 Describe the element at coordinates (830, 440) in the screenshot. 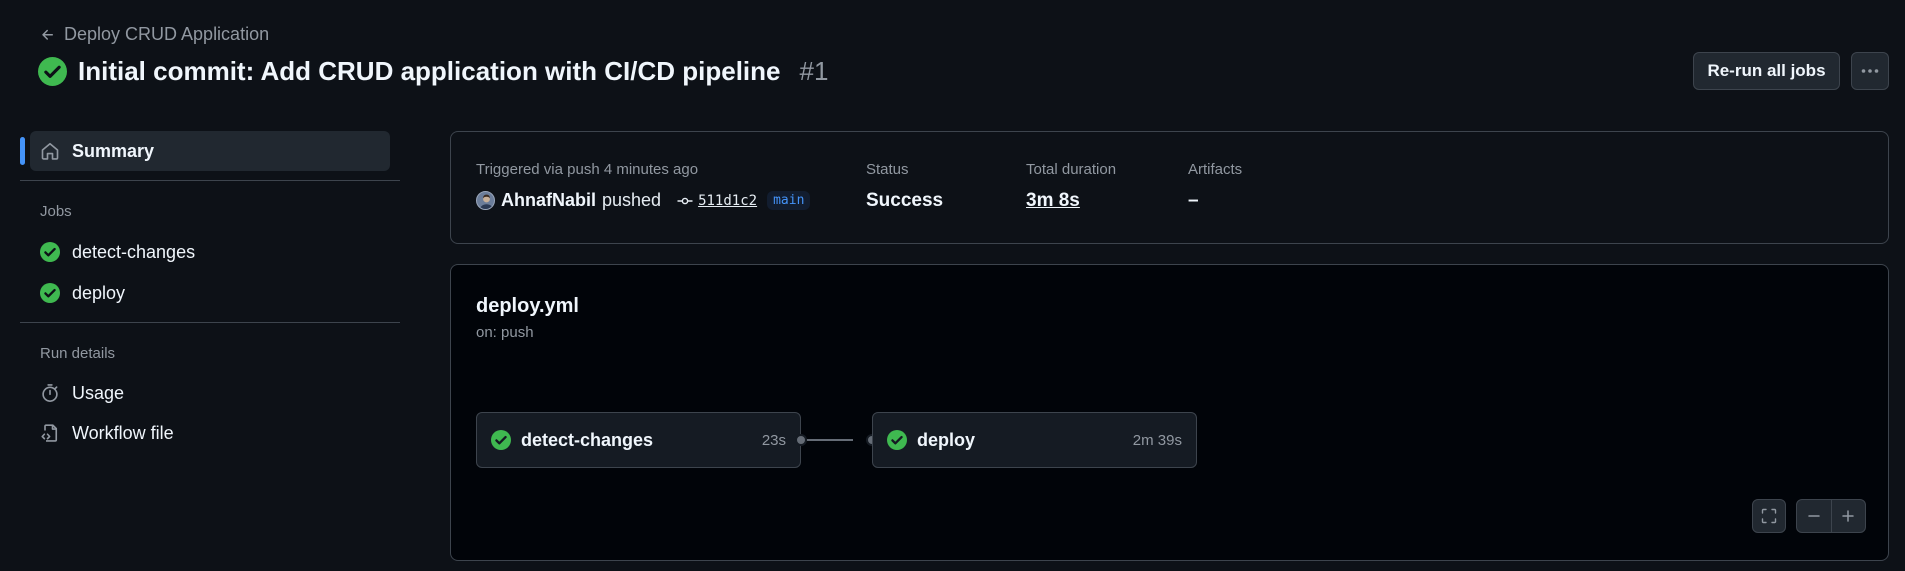

I see `job-connector-line` at that location.